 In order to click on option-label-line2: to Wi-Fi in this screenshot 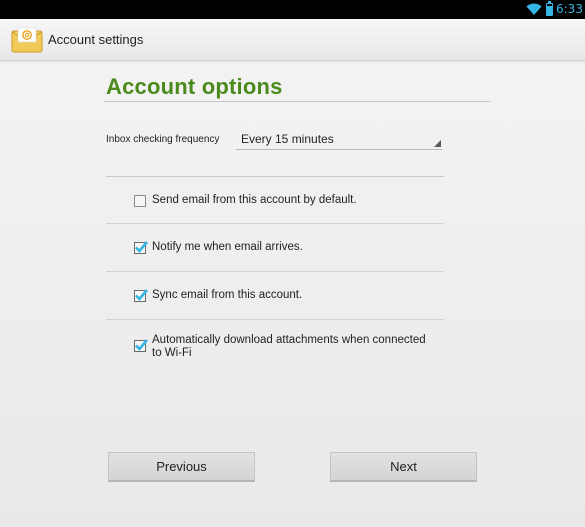, I will do `click(172, 353)`.